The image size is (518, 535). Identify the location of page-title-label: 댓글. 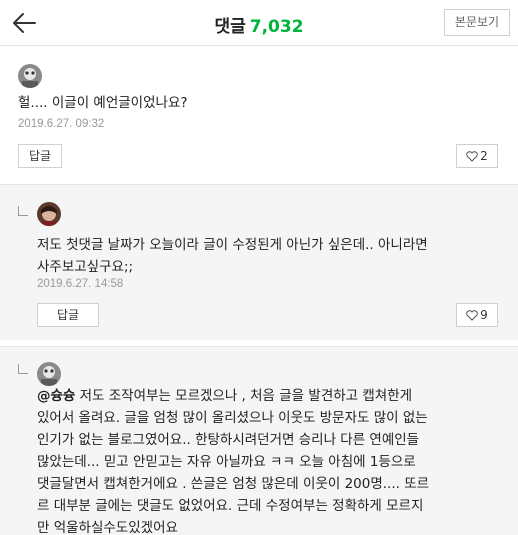
(230, 27).